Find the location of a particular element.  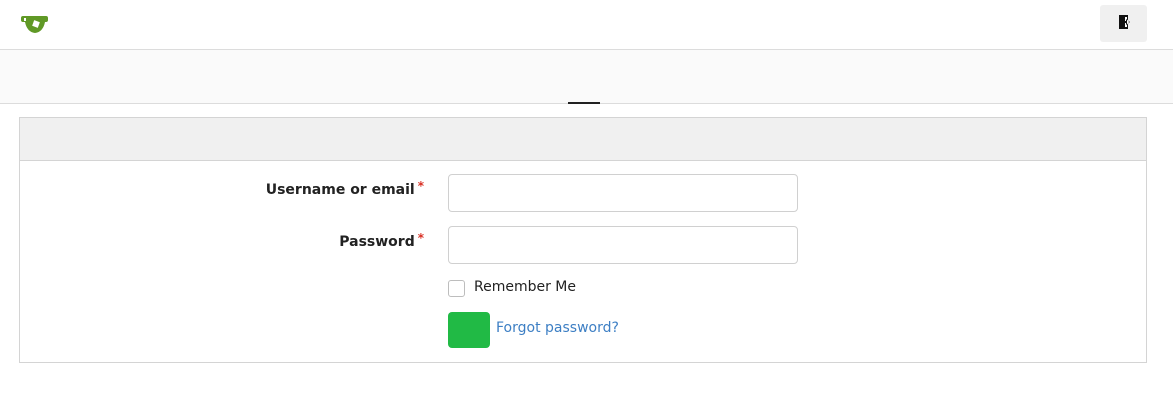

sign-in-door-icon is located at coordinates (1124, 24).